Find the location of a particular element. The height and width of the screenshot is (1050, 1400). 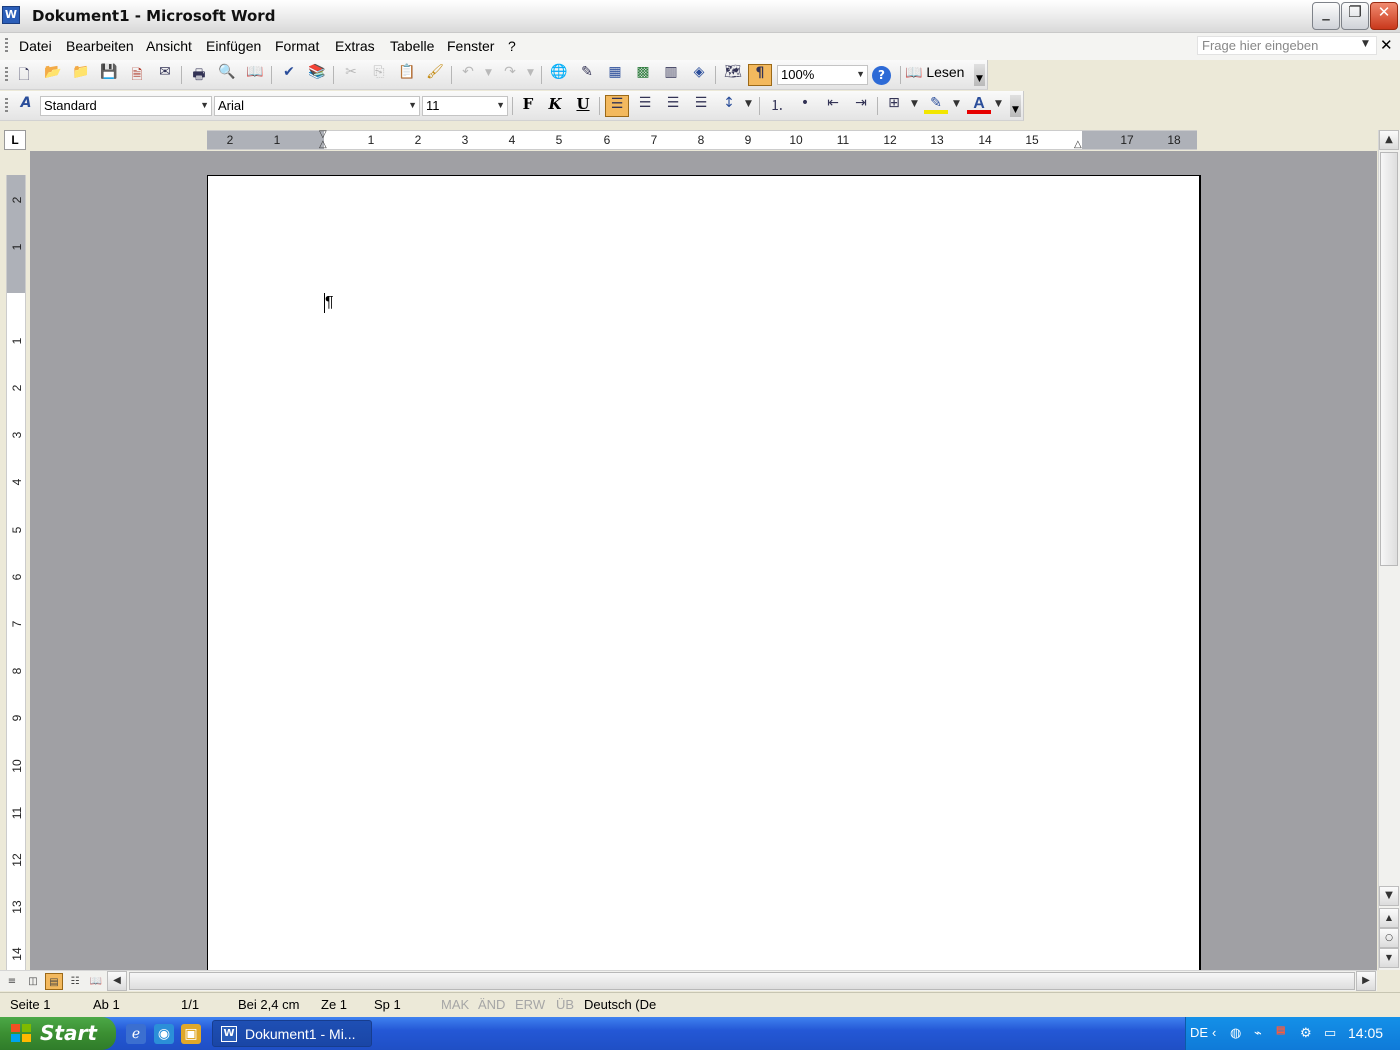

redo-icon: ↷ is located at coordinates (510, 75).